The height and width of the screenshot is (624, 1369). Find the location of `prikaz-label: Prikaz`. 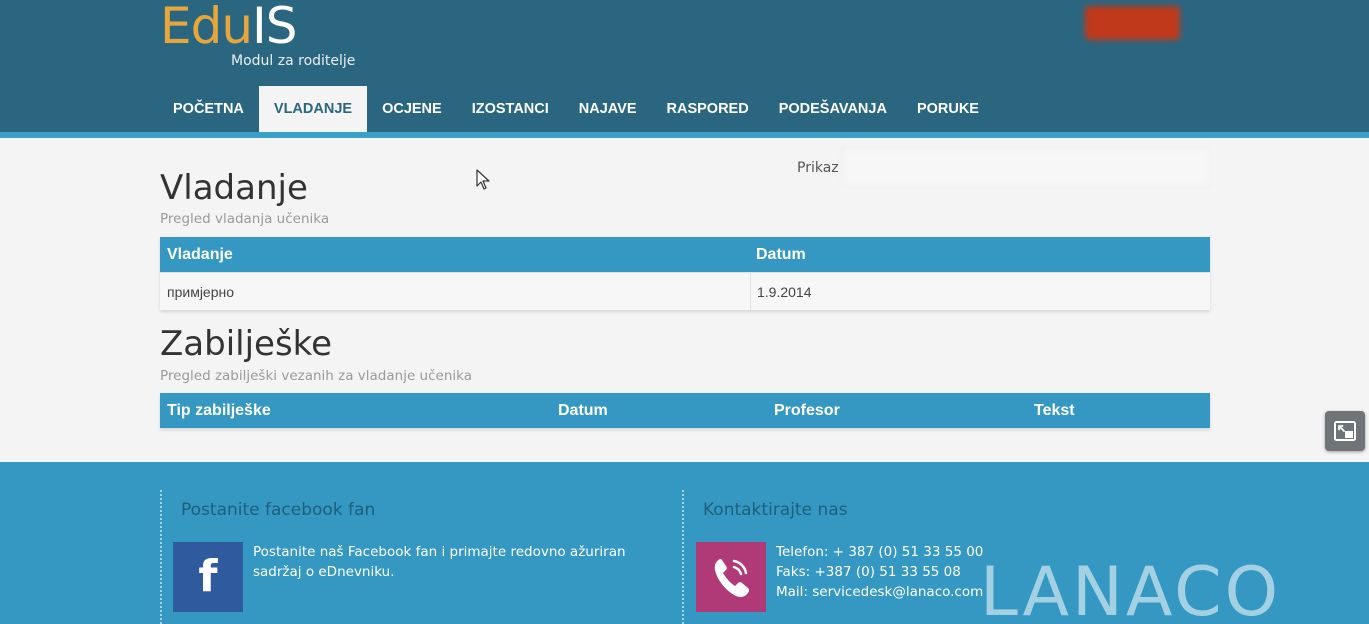

prikaz-label: Prikaz is located at coordinates (818, 168).